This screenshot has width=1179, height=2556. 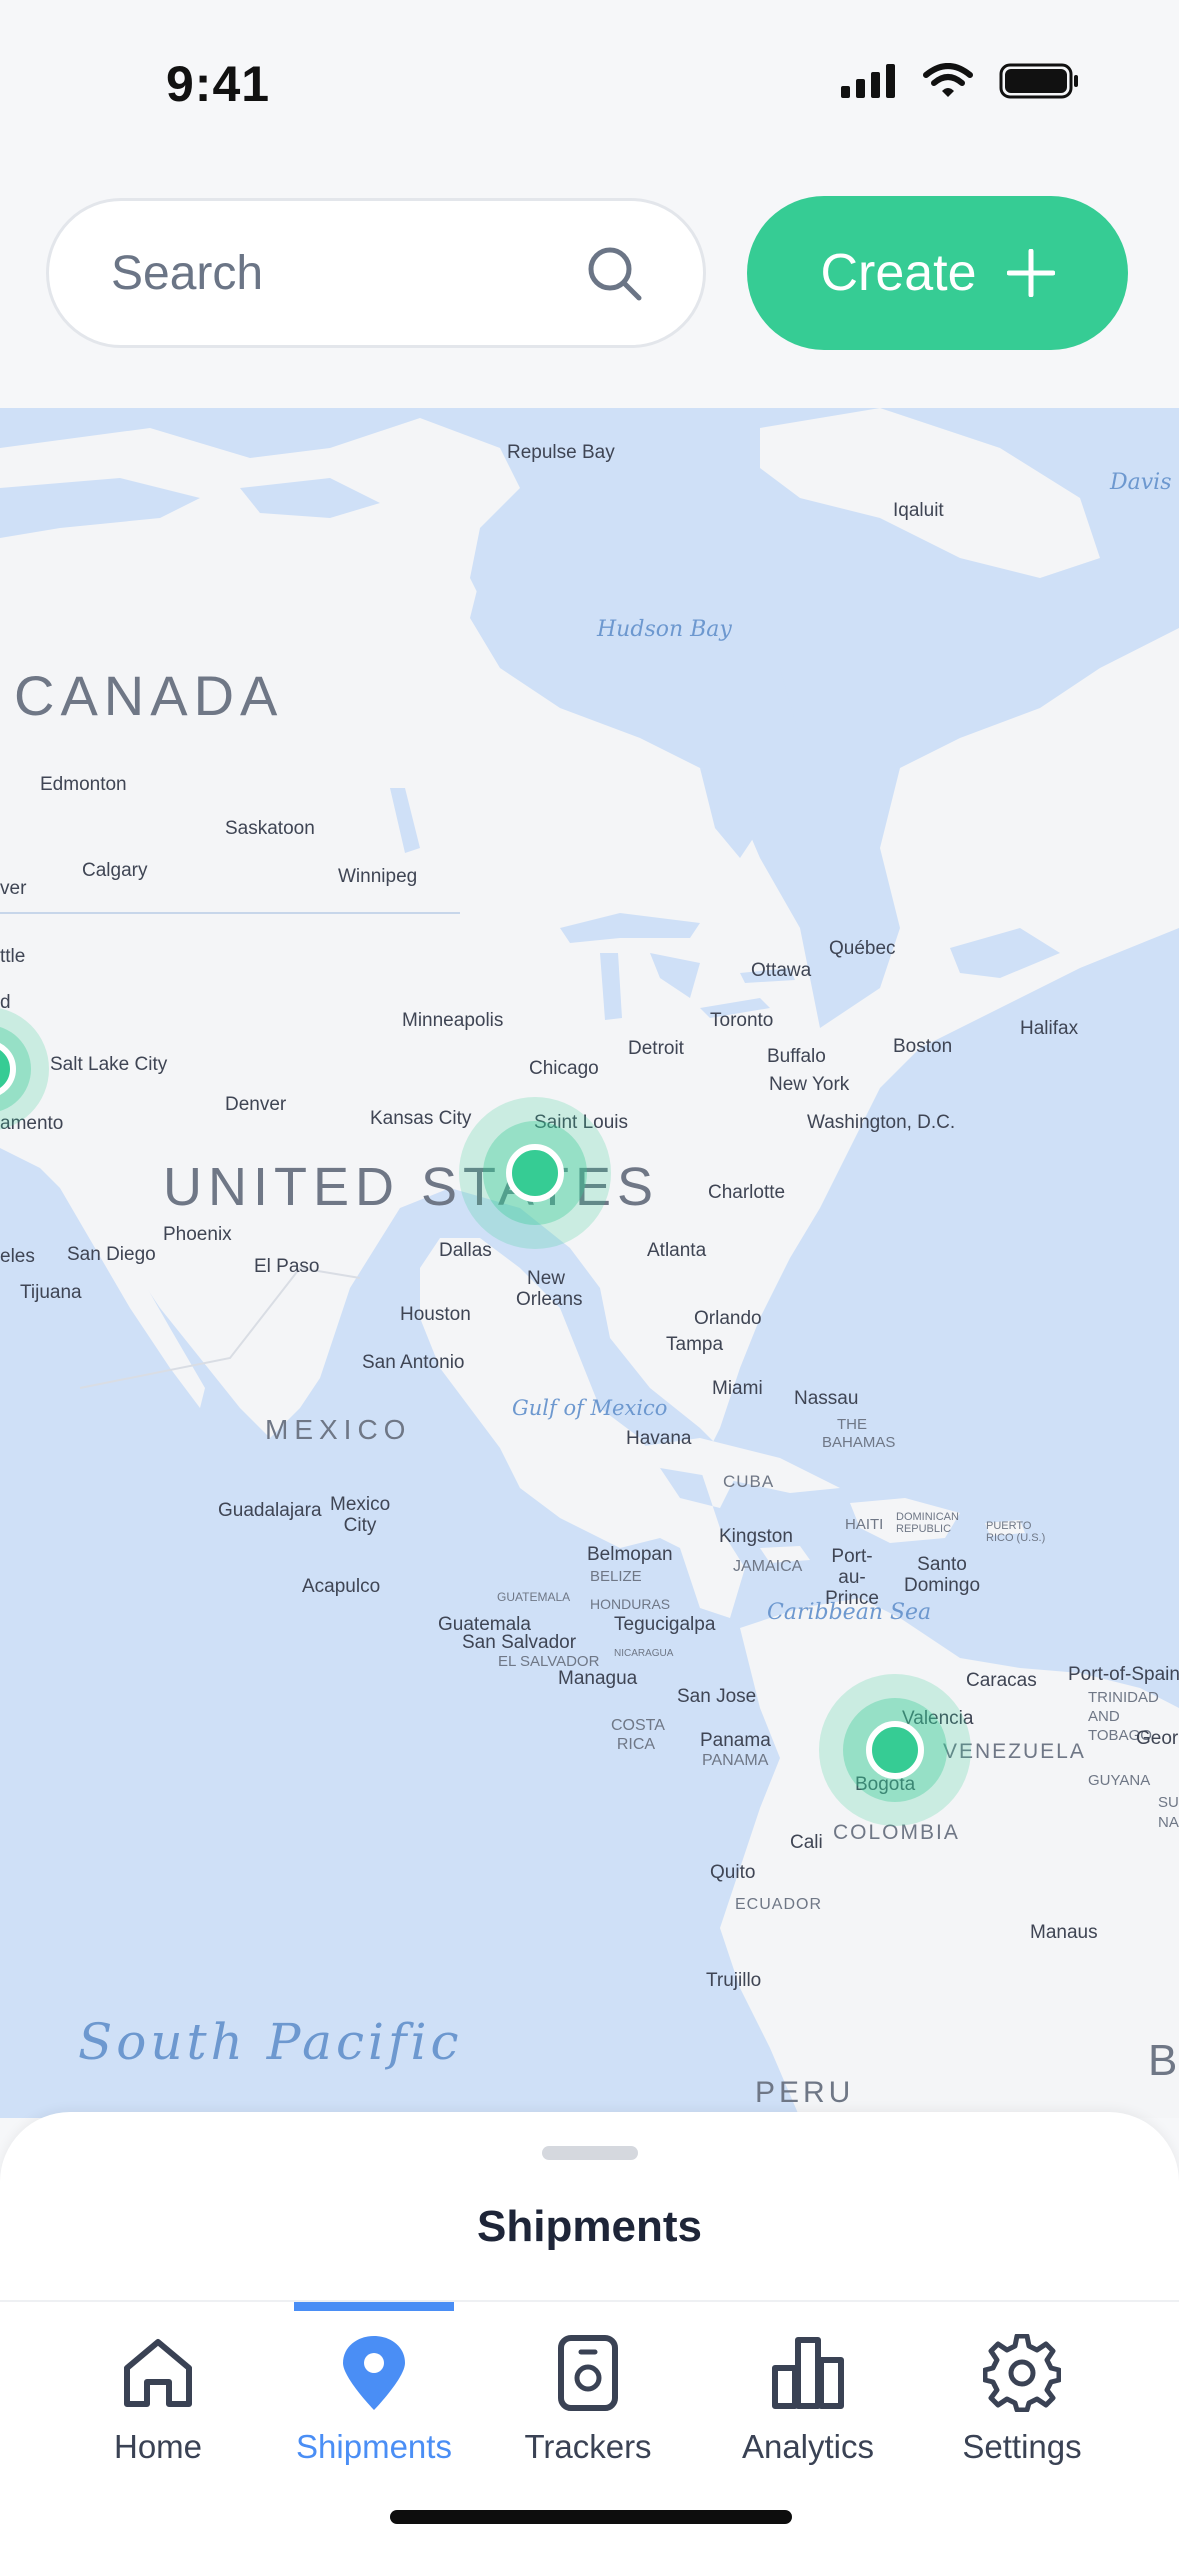 I want to click on city-label: Buffalo, so click(x=796, y=1056).